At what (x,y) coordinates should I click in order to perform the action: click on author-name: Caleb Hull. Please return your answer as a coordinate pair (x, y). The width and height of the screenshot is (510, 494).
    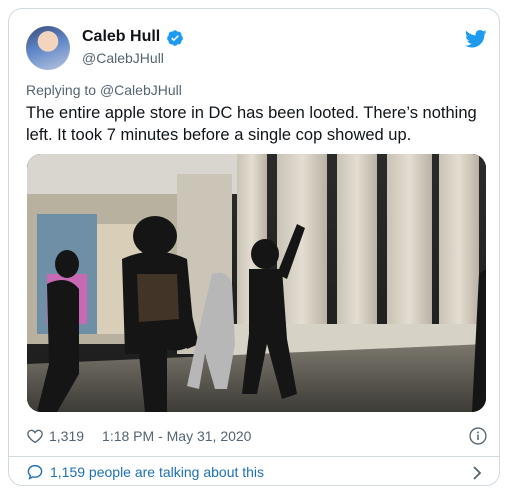
    Looking at the image, I should click on (121, 37).